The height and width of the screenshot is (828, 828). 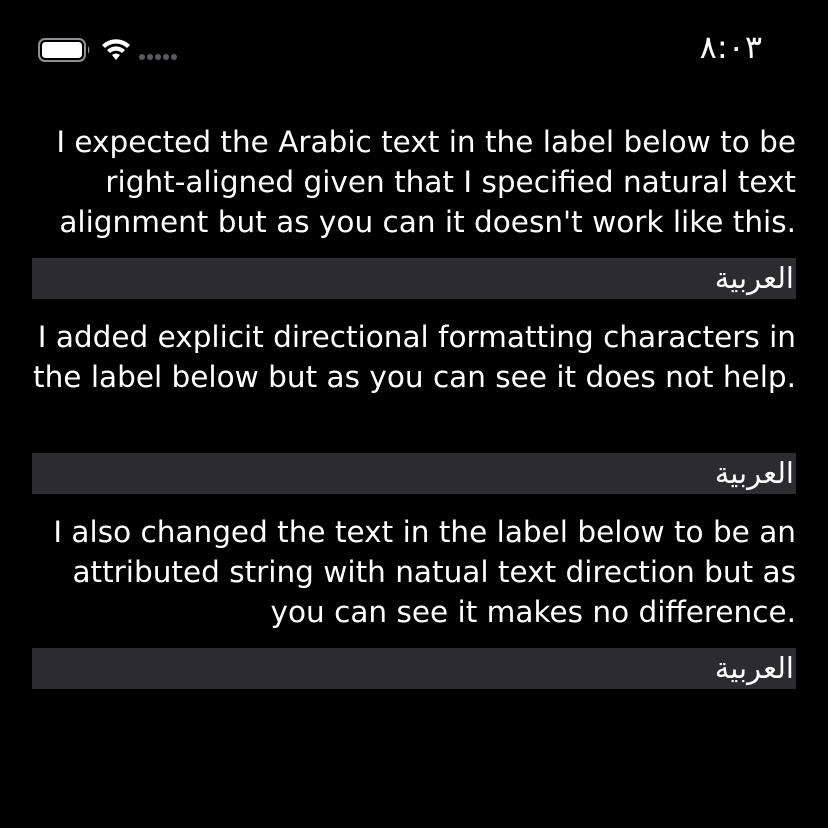 What do you see at coordinates (414, 50) in the screenshot?
I see `status-bar: ٨:٠٣` at bounding box center [414, 50].